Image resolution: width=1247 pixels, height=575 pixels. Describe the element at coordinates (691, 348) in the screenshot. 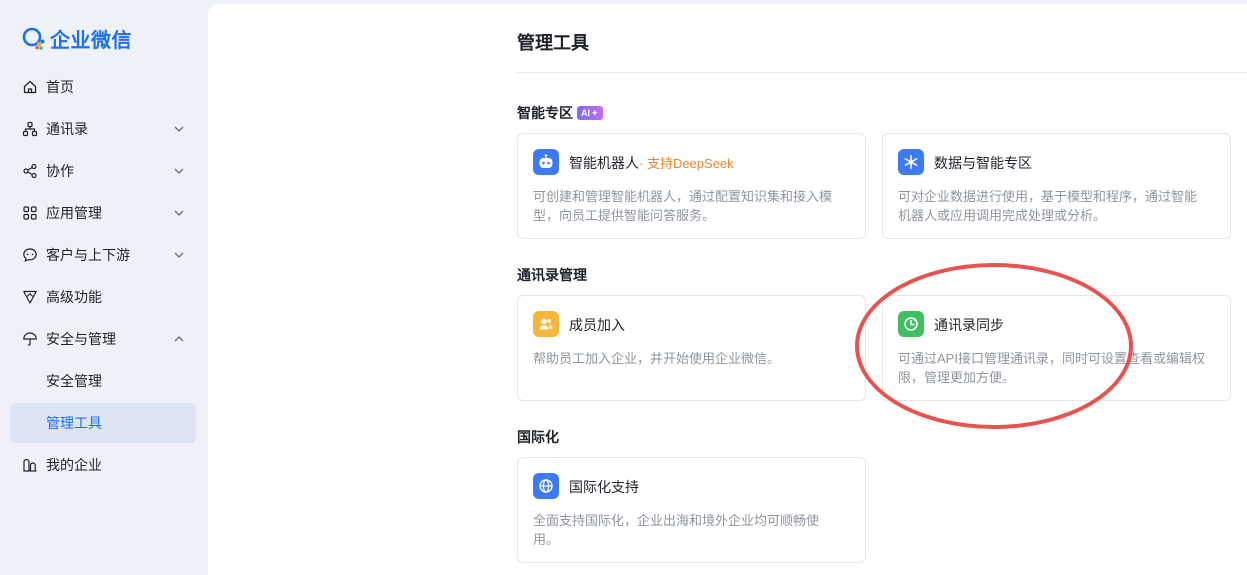

I see `card-member-join: 成员加入 帮助员工加入企业，并开始使用企业微信。` at that location.